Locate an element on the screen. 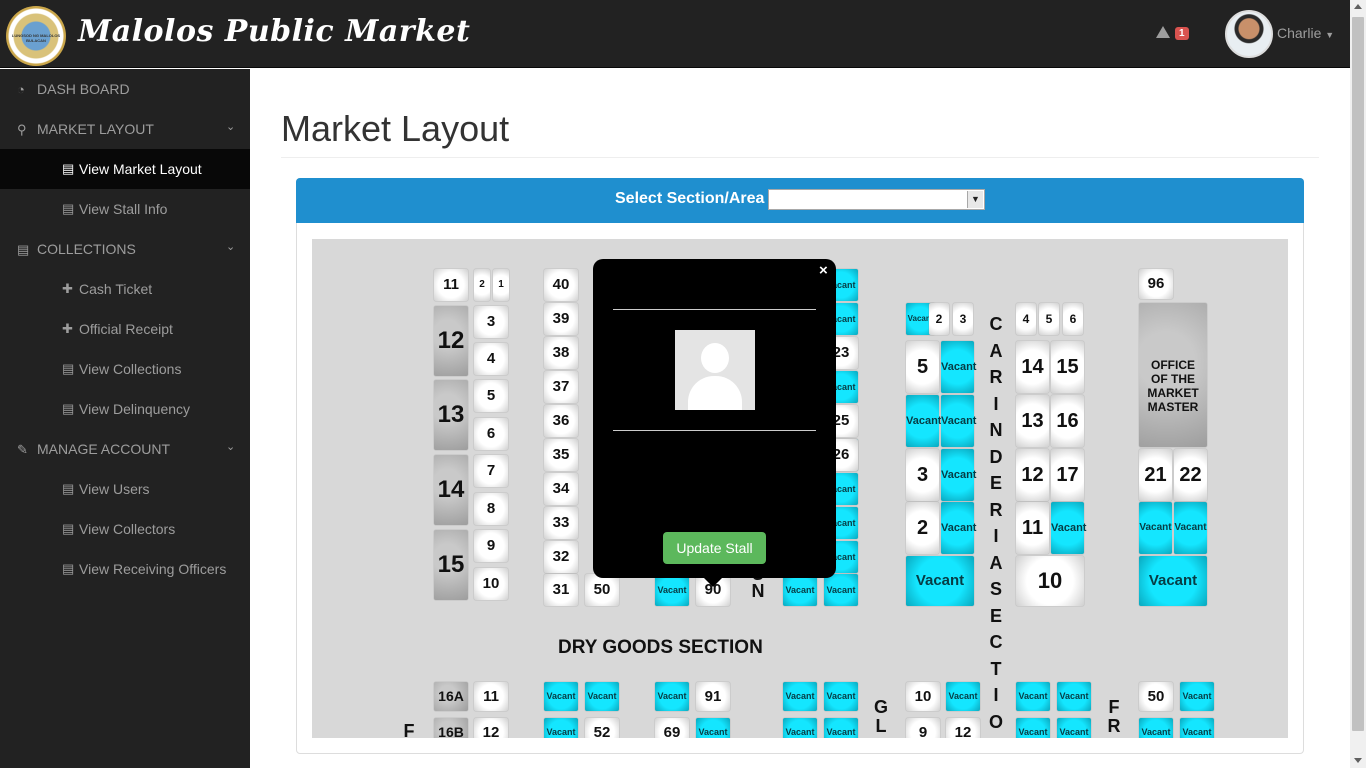 This screenshot has height=768, width=1366. stall: 7 is located at coordinates (491, 471).